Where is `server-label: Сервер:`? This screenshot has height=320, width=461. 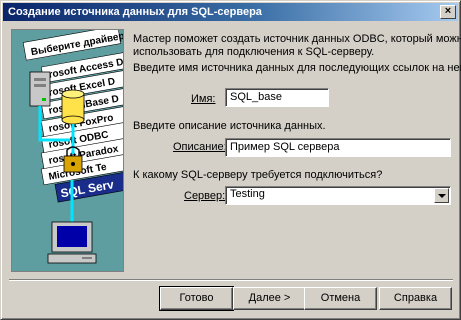
server-label: Сервер: is located at coordinates (205, 196).